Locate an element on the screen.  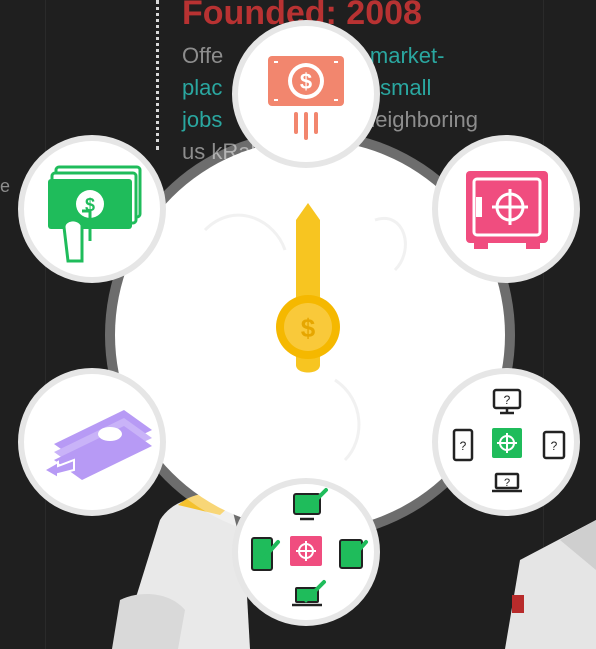
node-cash-in-hand: $ is located at coordinates (92, 209).